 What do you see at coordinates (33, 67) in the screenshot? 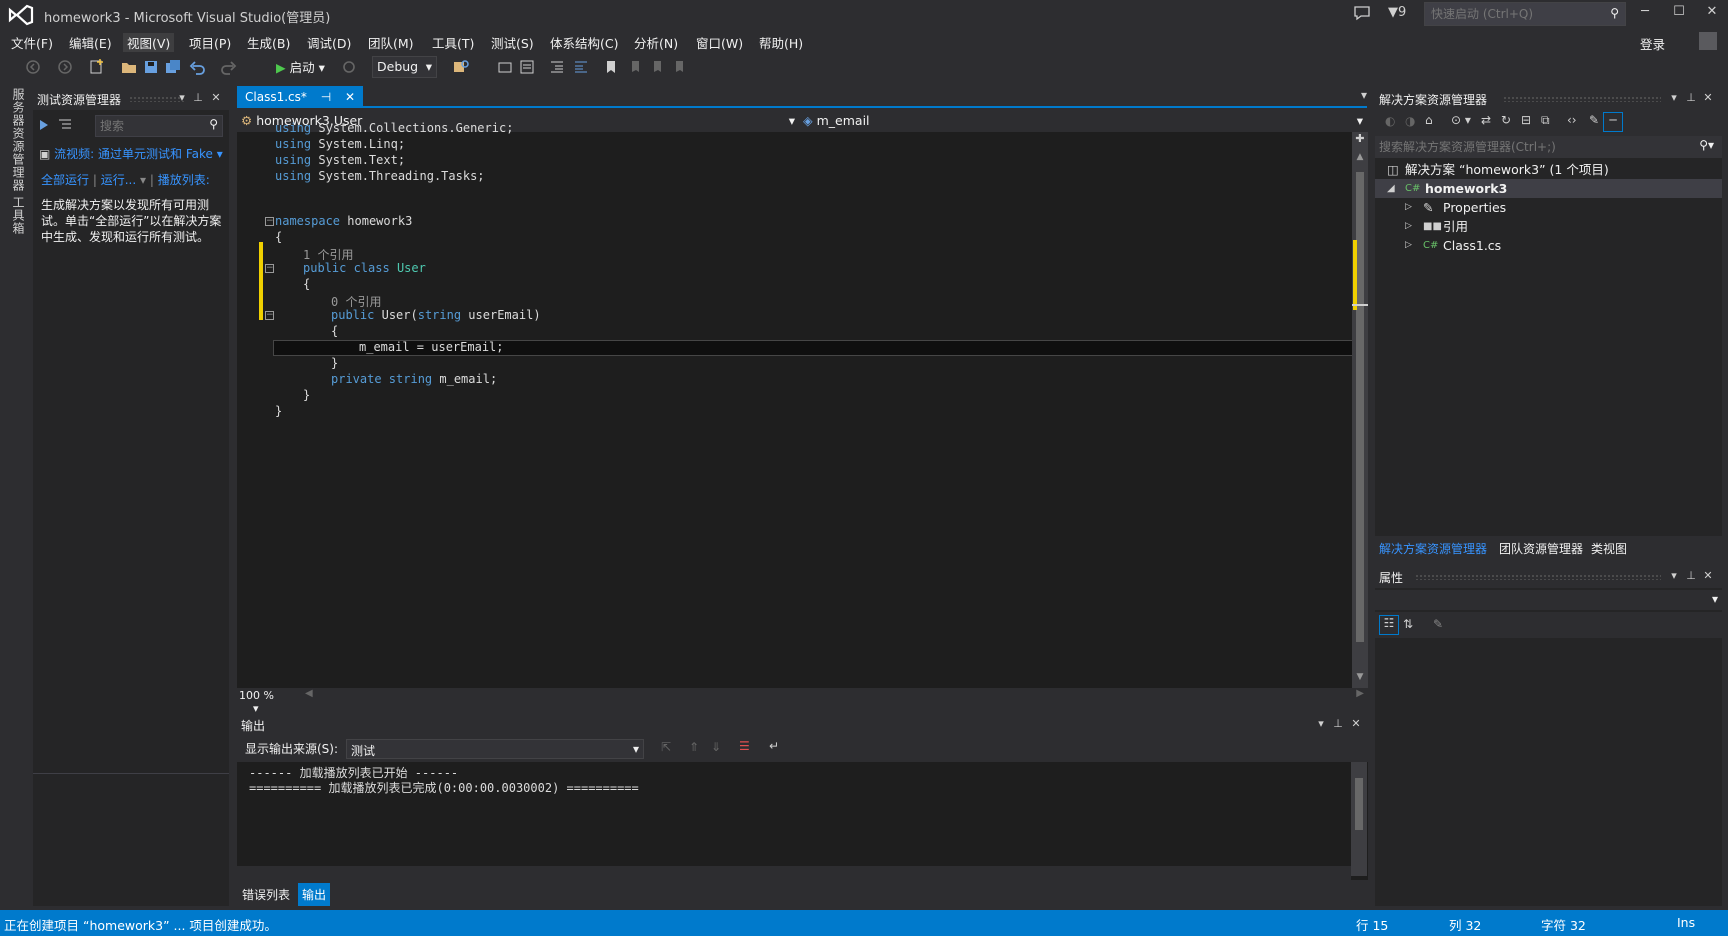
I see `navigate-back-icon` at bounding box center [33, 67].